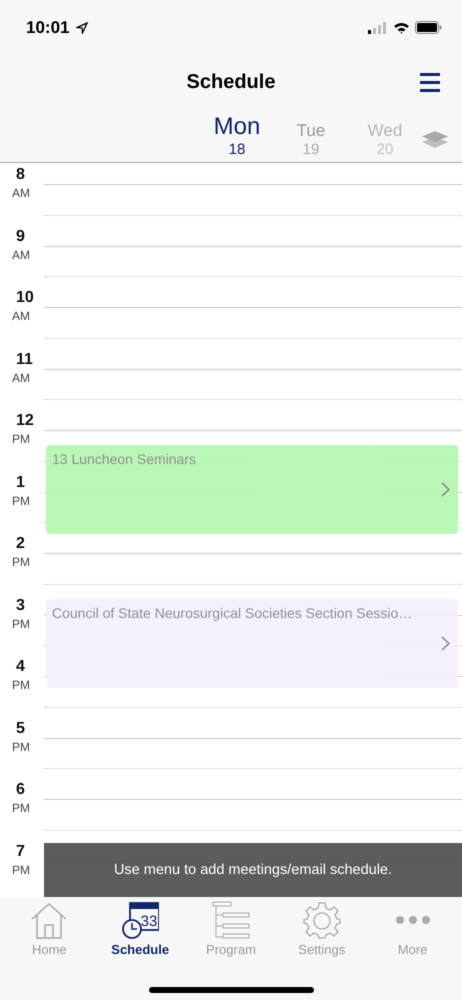 This screenshot has height=1000, width=462. I want to click on hour-label: 10, so click(25, 298).